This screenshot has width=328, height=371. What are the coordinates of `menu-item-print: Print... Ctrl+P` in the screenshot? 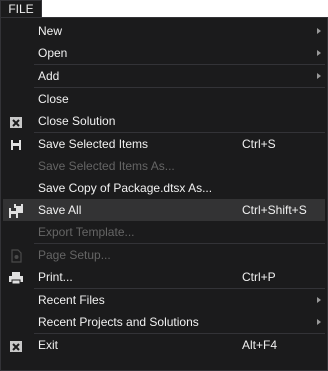 It's located at (164, 277).